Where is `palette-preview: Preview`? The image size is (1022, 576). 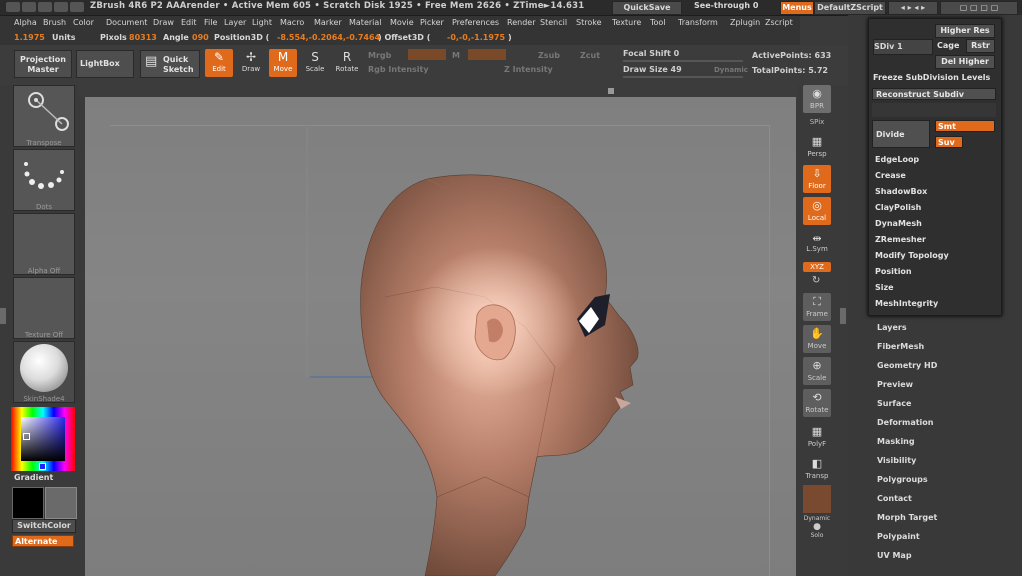 palette-preview: Preview is located at coordinates (895, 384).